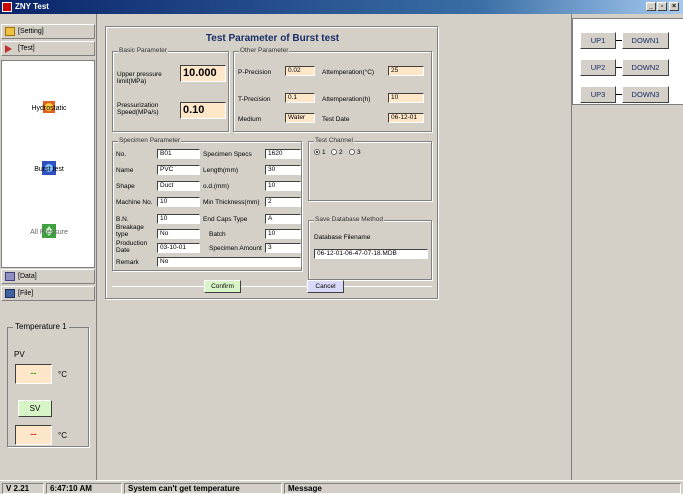  Describe the element at coordinates (33, 435) in the screenshot. I see `sv-value: --` at that location.